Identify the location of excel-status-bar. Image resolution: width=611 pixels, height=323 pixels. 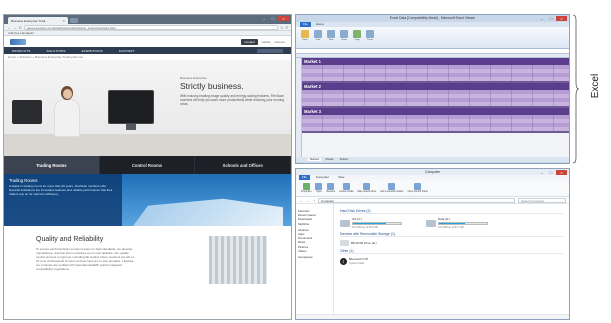
(432, 162).